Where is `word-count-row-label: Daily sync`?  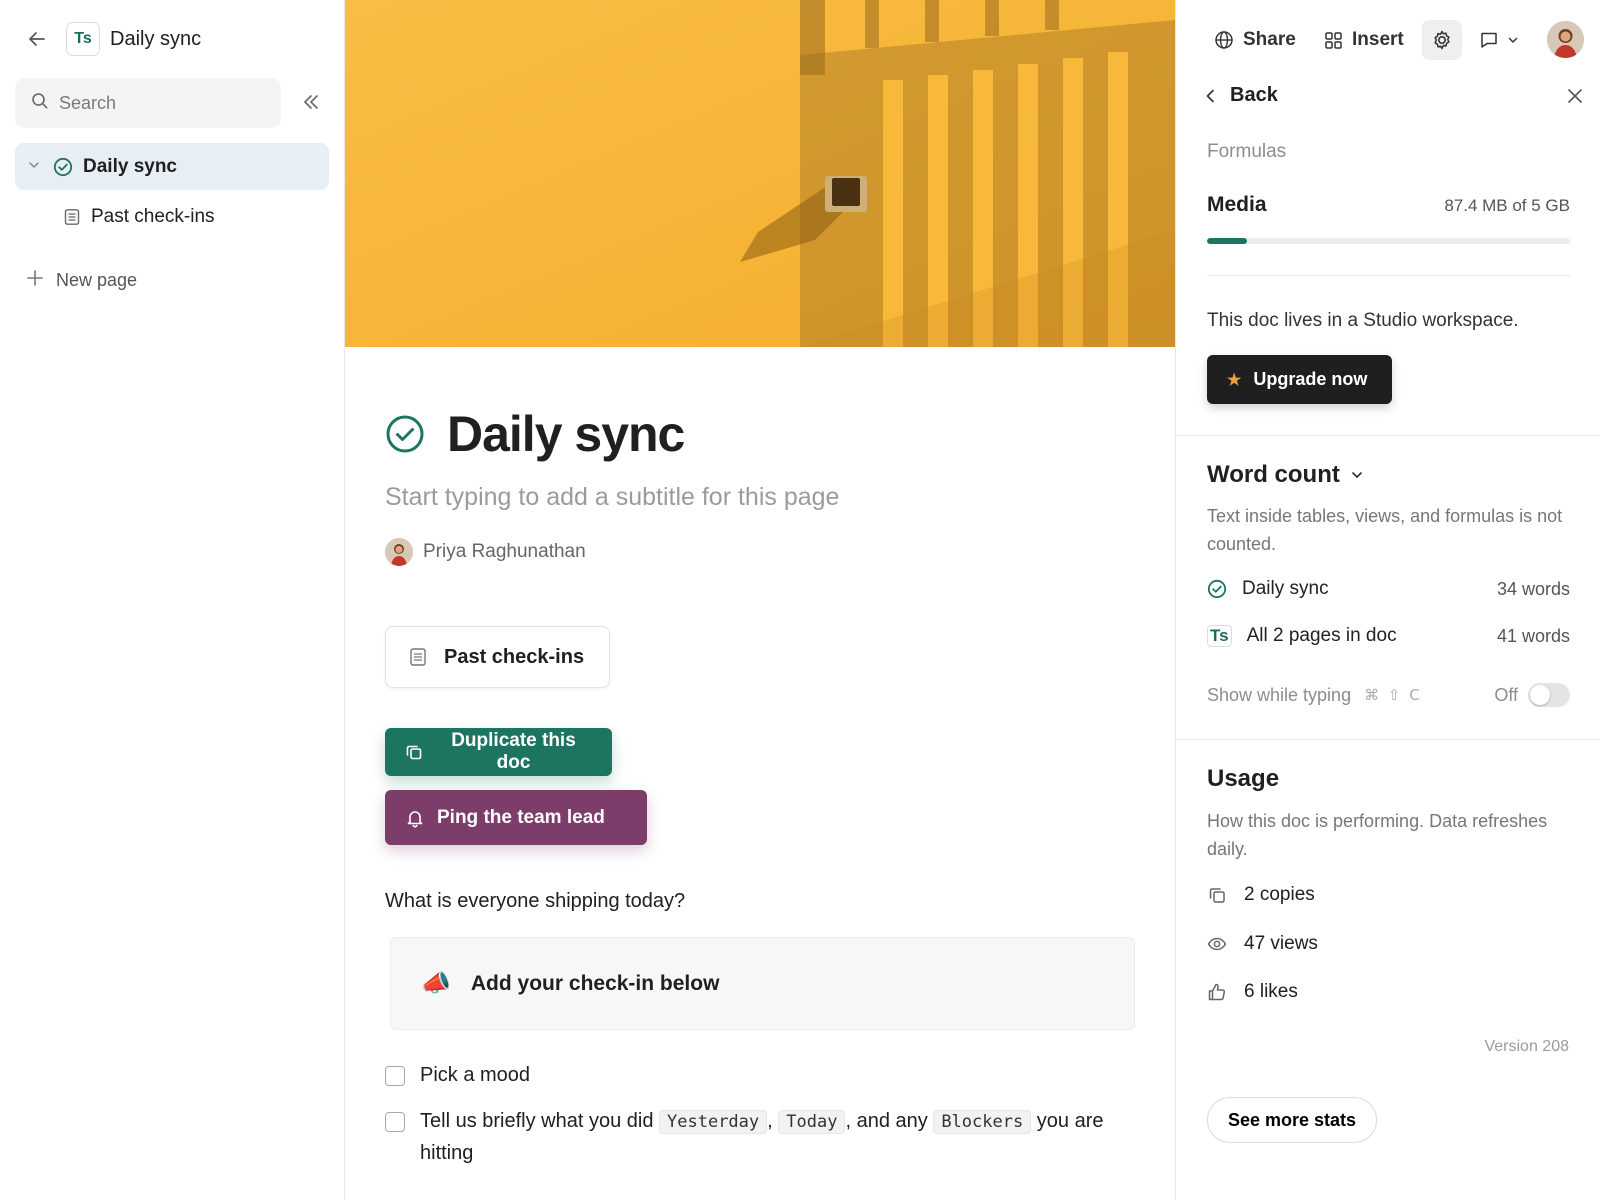 word-count-row-label: Daily sync is located at coordinates (1285, 588).